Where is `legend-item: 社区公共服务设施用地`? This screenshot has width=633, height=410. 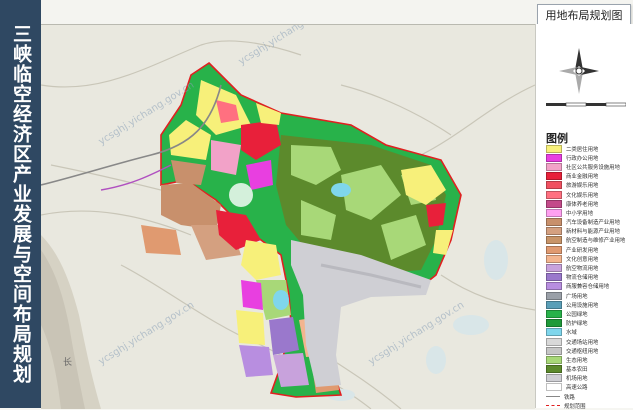
legend-item: 社区公共服务设施用地 is located at coordinates (589, 166).